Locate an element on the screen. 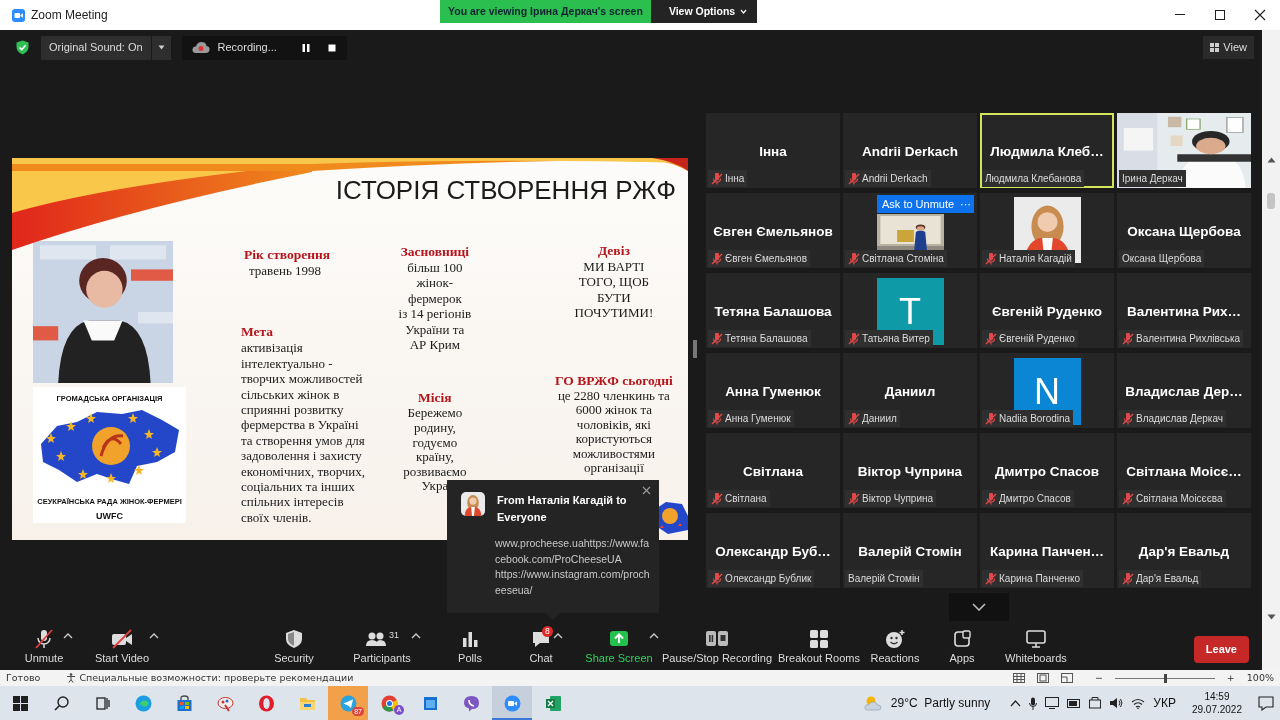 The image size is (1280, 720). toolbar-button: 31 Participants is located at coordinates (382, 647).